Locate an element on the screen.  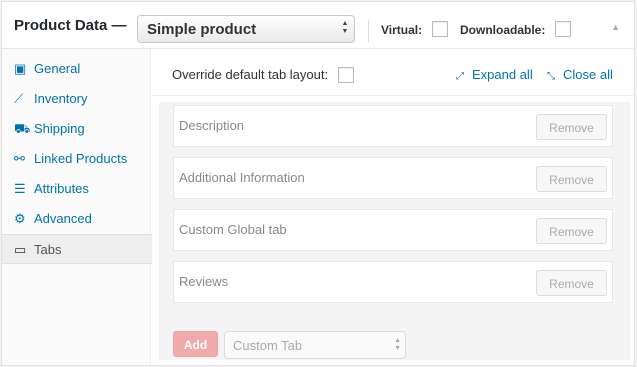
sidebar-item-advanced: ⚙ Advanced is located at coordinates (76, 219).